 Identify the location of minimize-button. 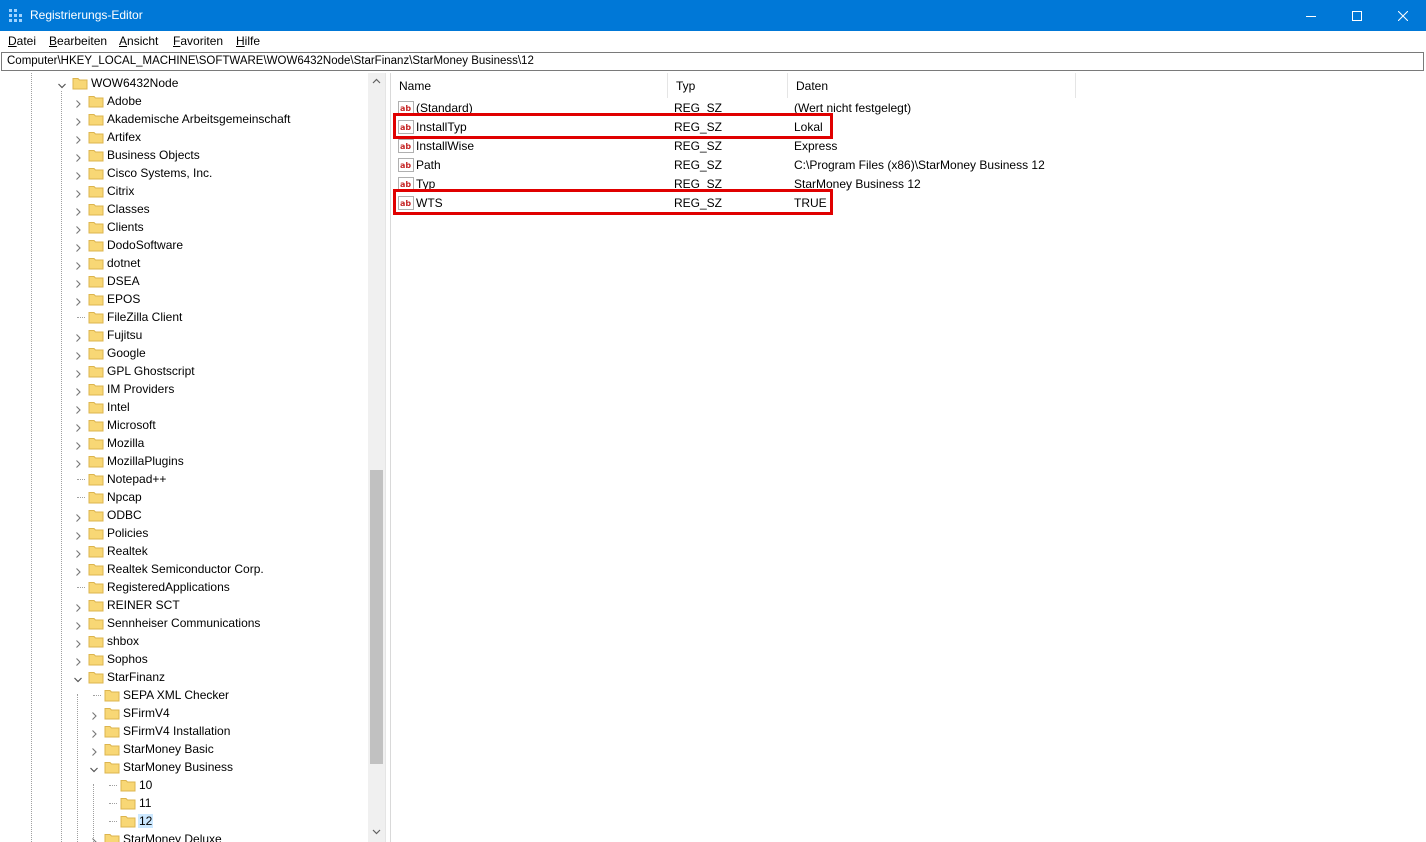
(1311, 15).